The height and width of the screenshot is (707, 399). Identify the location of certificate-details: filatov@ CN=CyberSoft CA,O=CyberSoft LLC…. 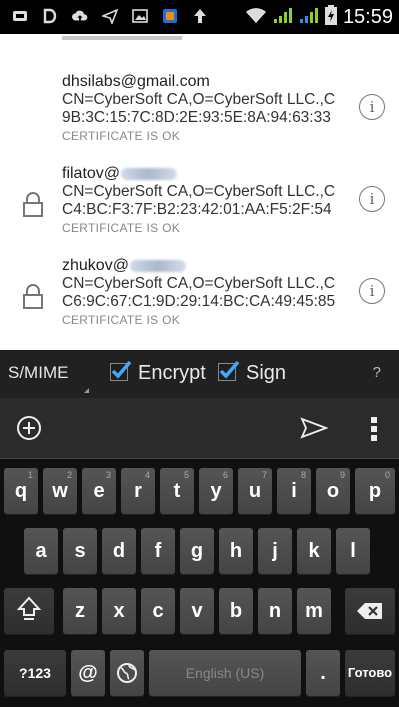
(210, 199).